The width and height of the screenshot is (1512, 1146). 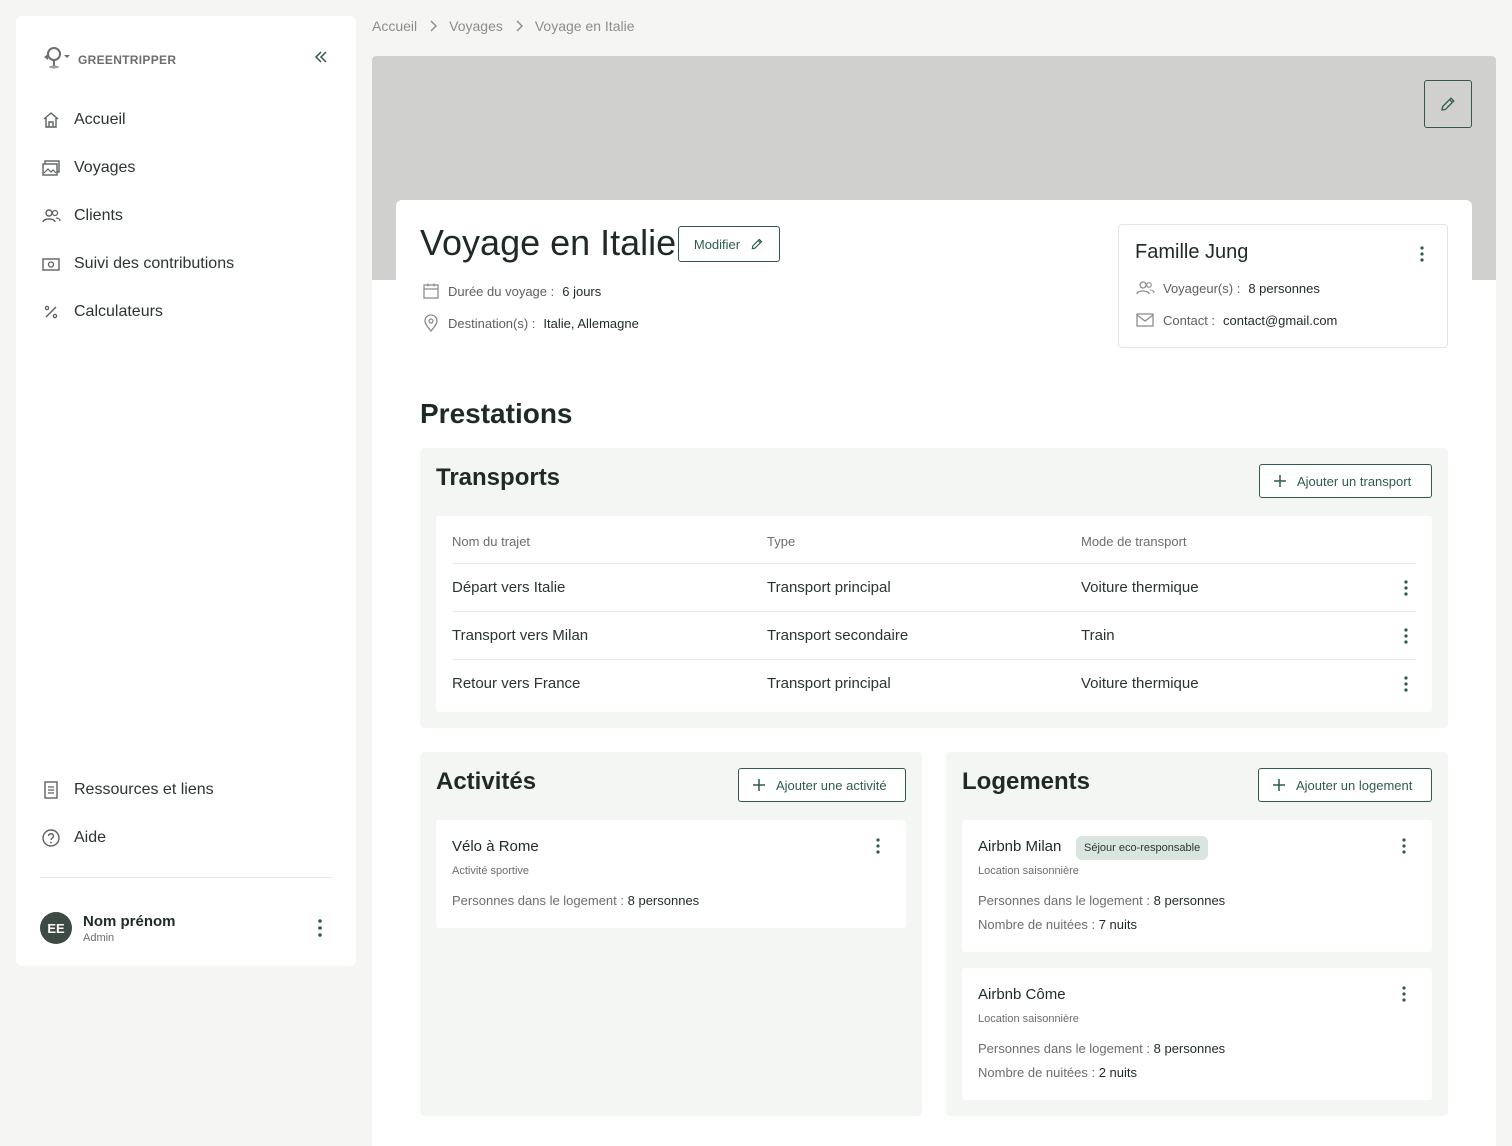 What do you see at coordinates (51, 120) in the screenshot?
I see `home-icon` at bounding box center [51, 120].